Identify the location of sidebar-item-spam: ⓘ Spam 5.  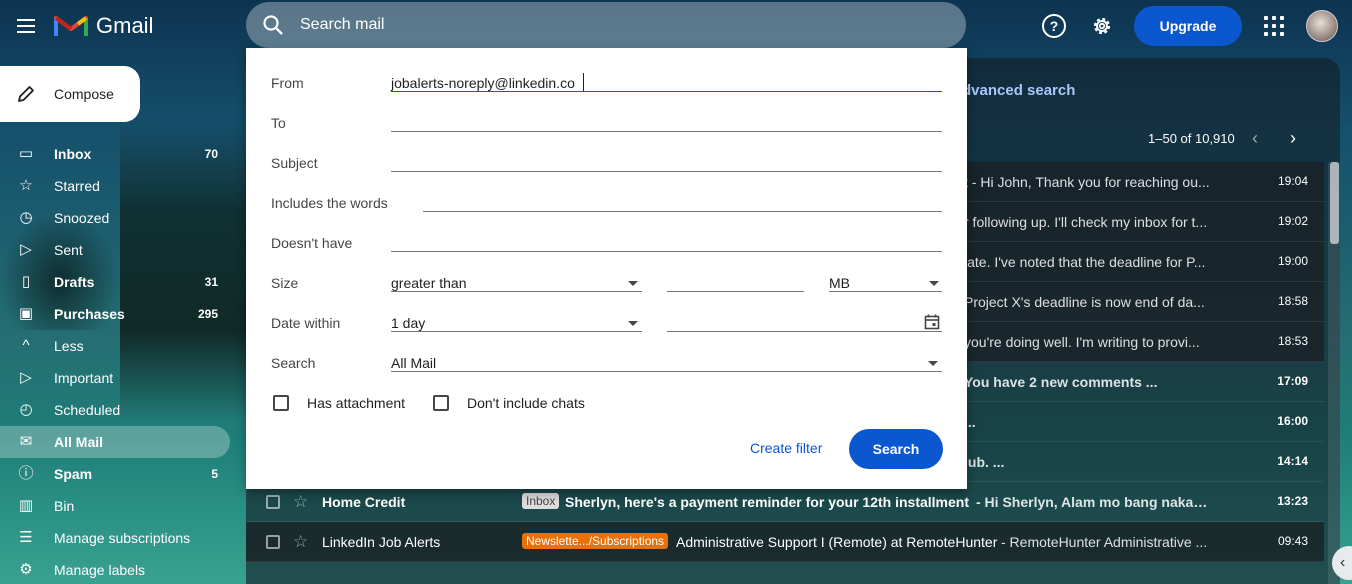
(115, 474).